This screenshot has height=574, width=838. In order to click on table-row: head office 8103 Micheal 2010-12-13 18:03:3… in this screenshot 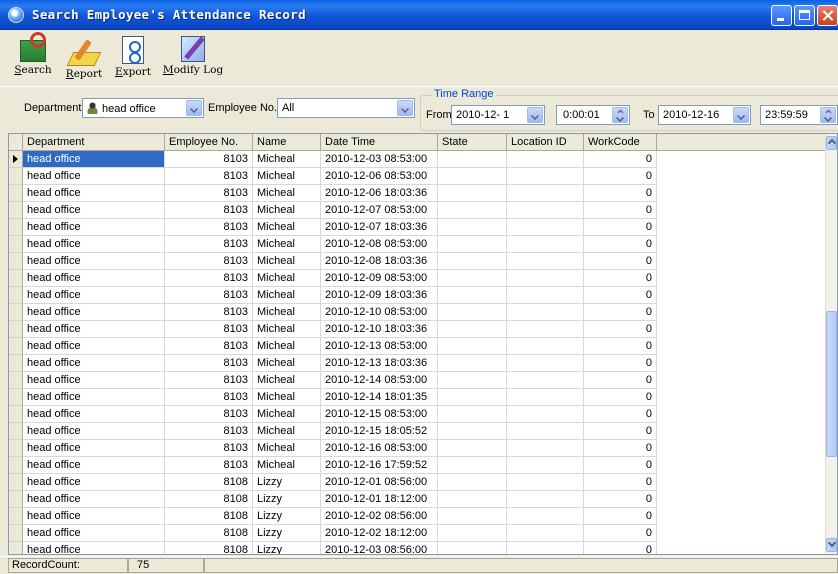, I will do `click(418, 363)`.